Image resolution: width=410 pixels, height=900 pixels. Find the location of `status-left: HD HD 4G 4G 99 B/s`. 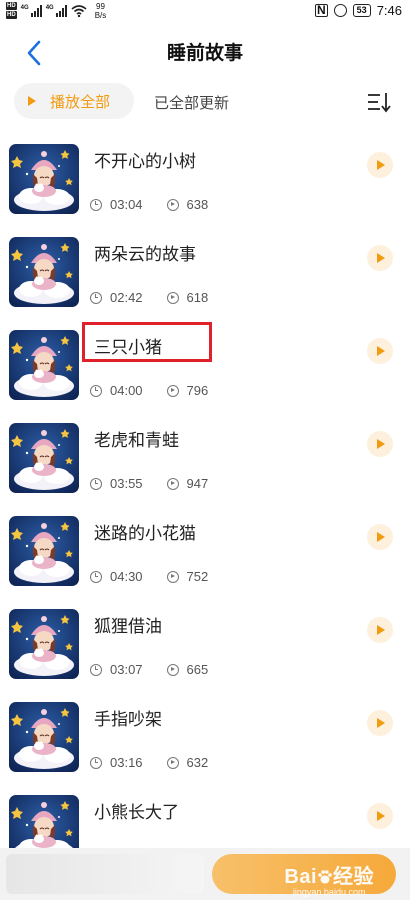

status-left: HD HD 4G 4G 99 B/s is located at coordinates (56, 11).